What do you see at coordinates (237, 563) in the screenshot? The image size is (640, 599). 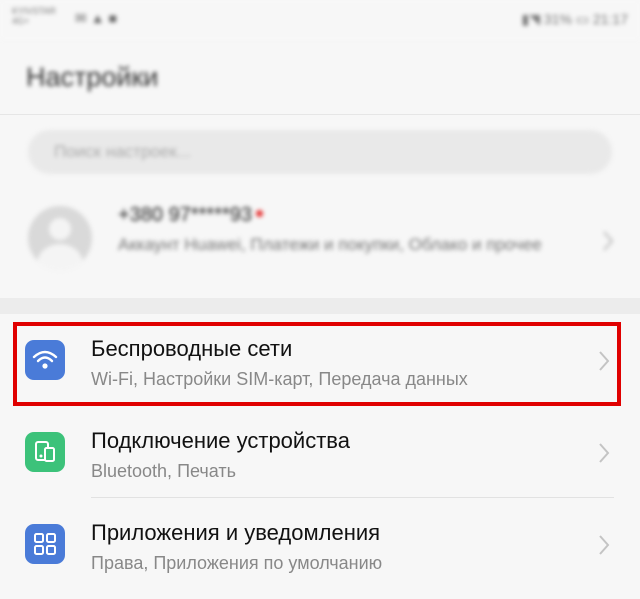 I see `settings-item-subtitle: Права, Приложения по умолчанию` at bounding box center [237, 563].